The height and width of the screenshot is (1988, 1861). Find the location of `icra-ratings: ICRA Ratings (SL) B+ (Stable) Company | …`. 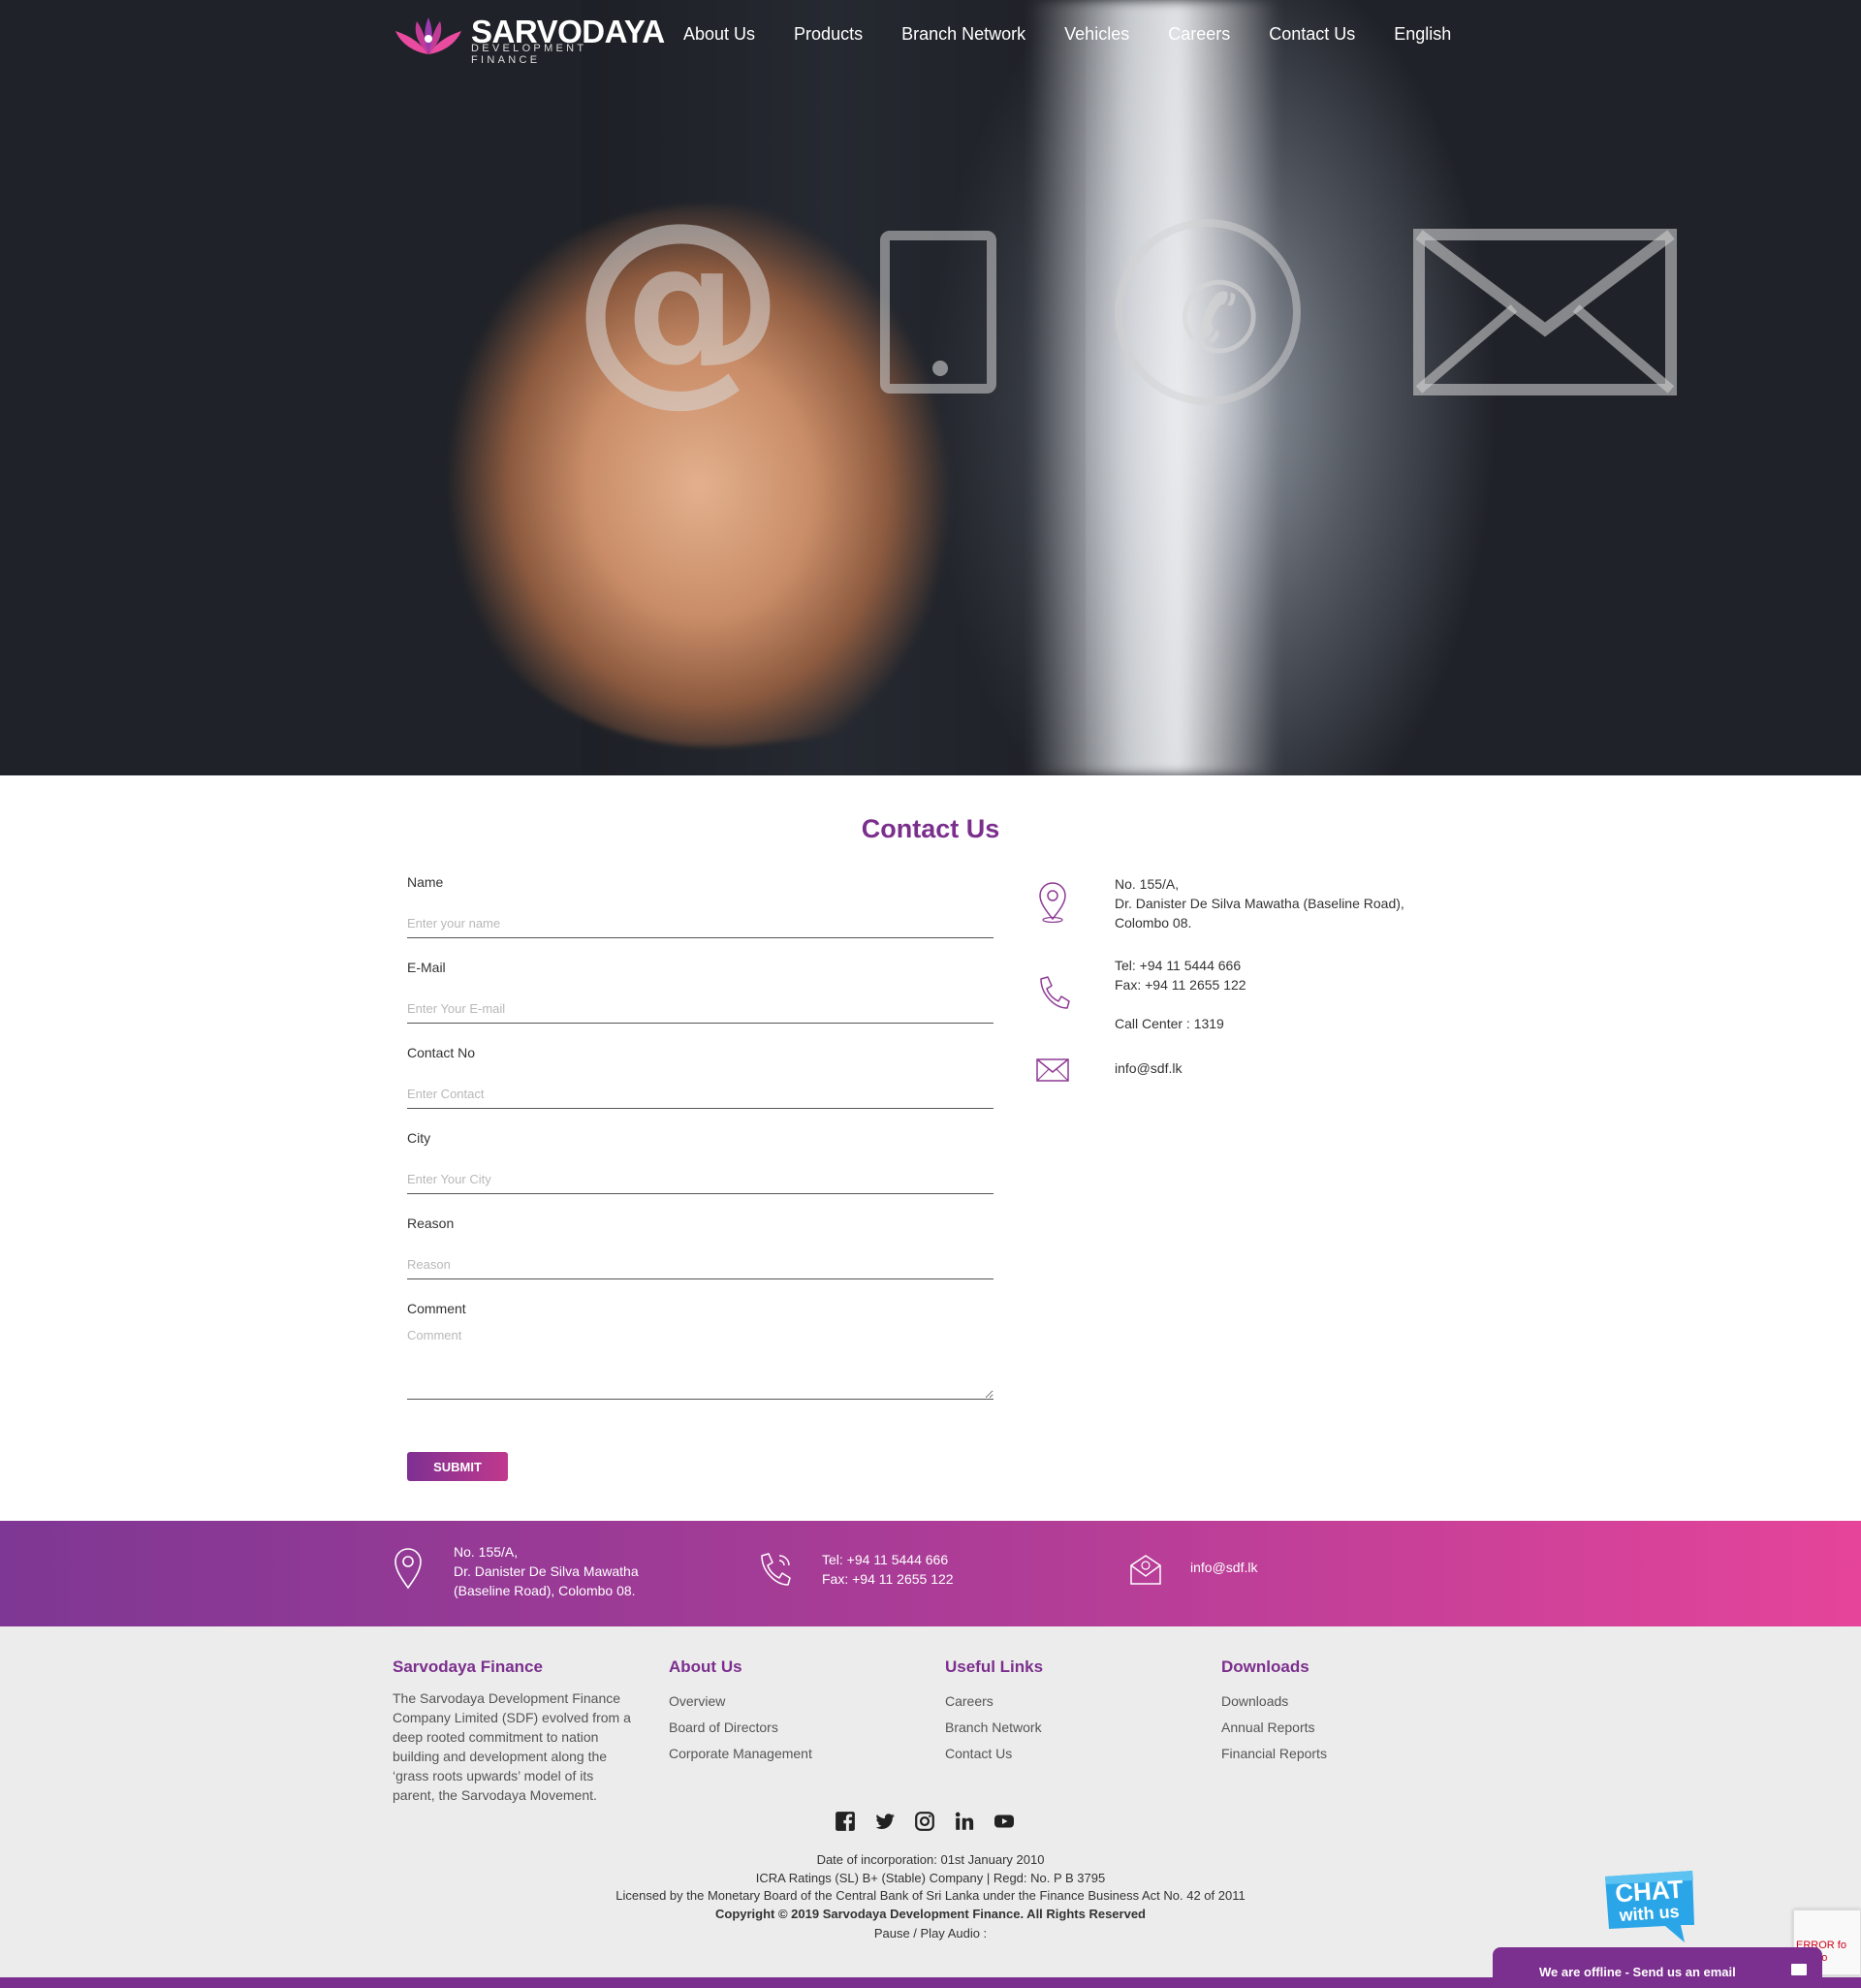

icra-ratings: ICRA Ratings (SL) B+ (Stable) Company | … is located at coordinates (930, 1877).